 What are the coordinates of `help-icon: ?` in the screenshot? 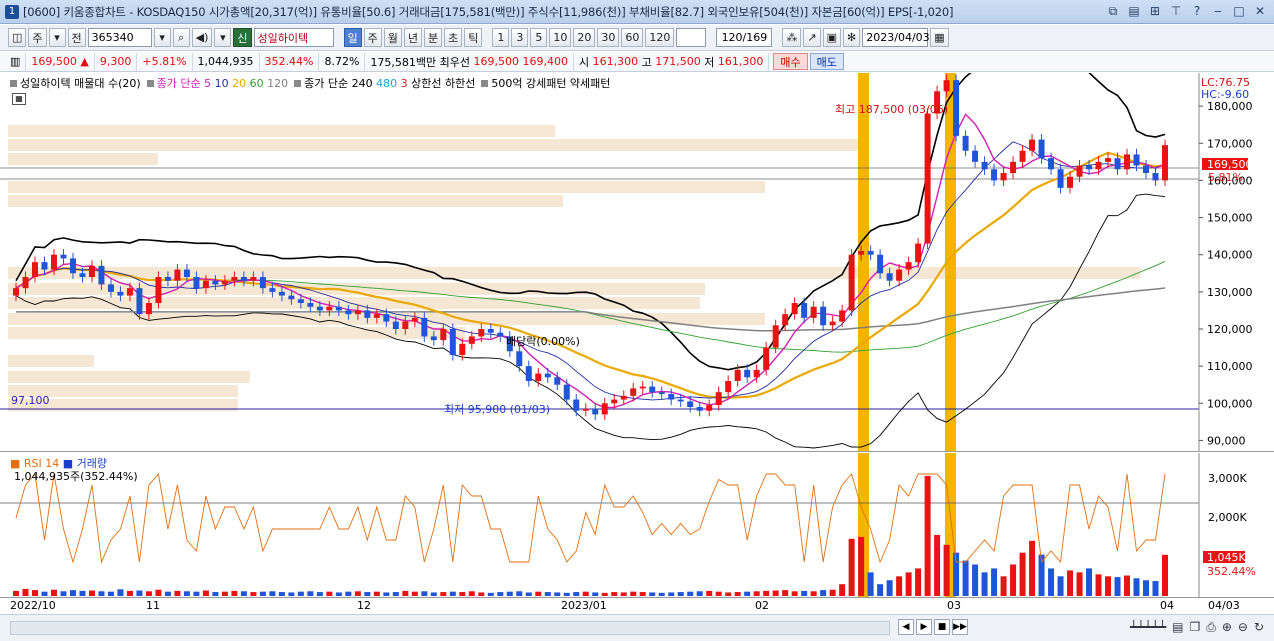 It's located at (1197, 11).